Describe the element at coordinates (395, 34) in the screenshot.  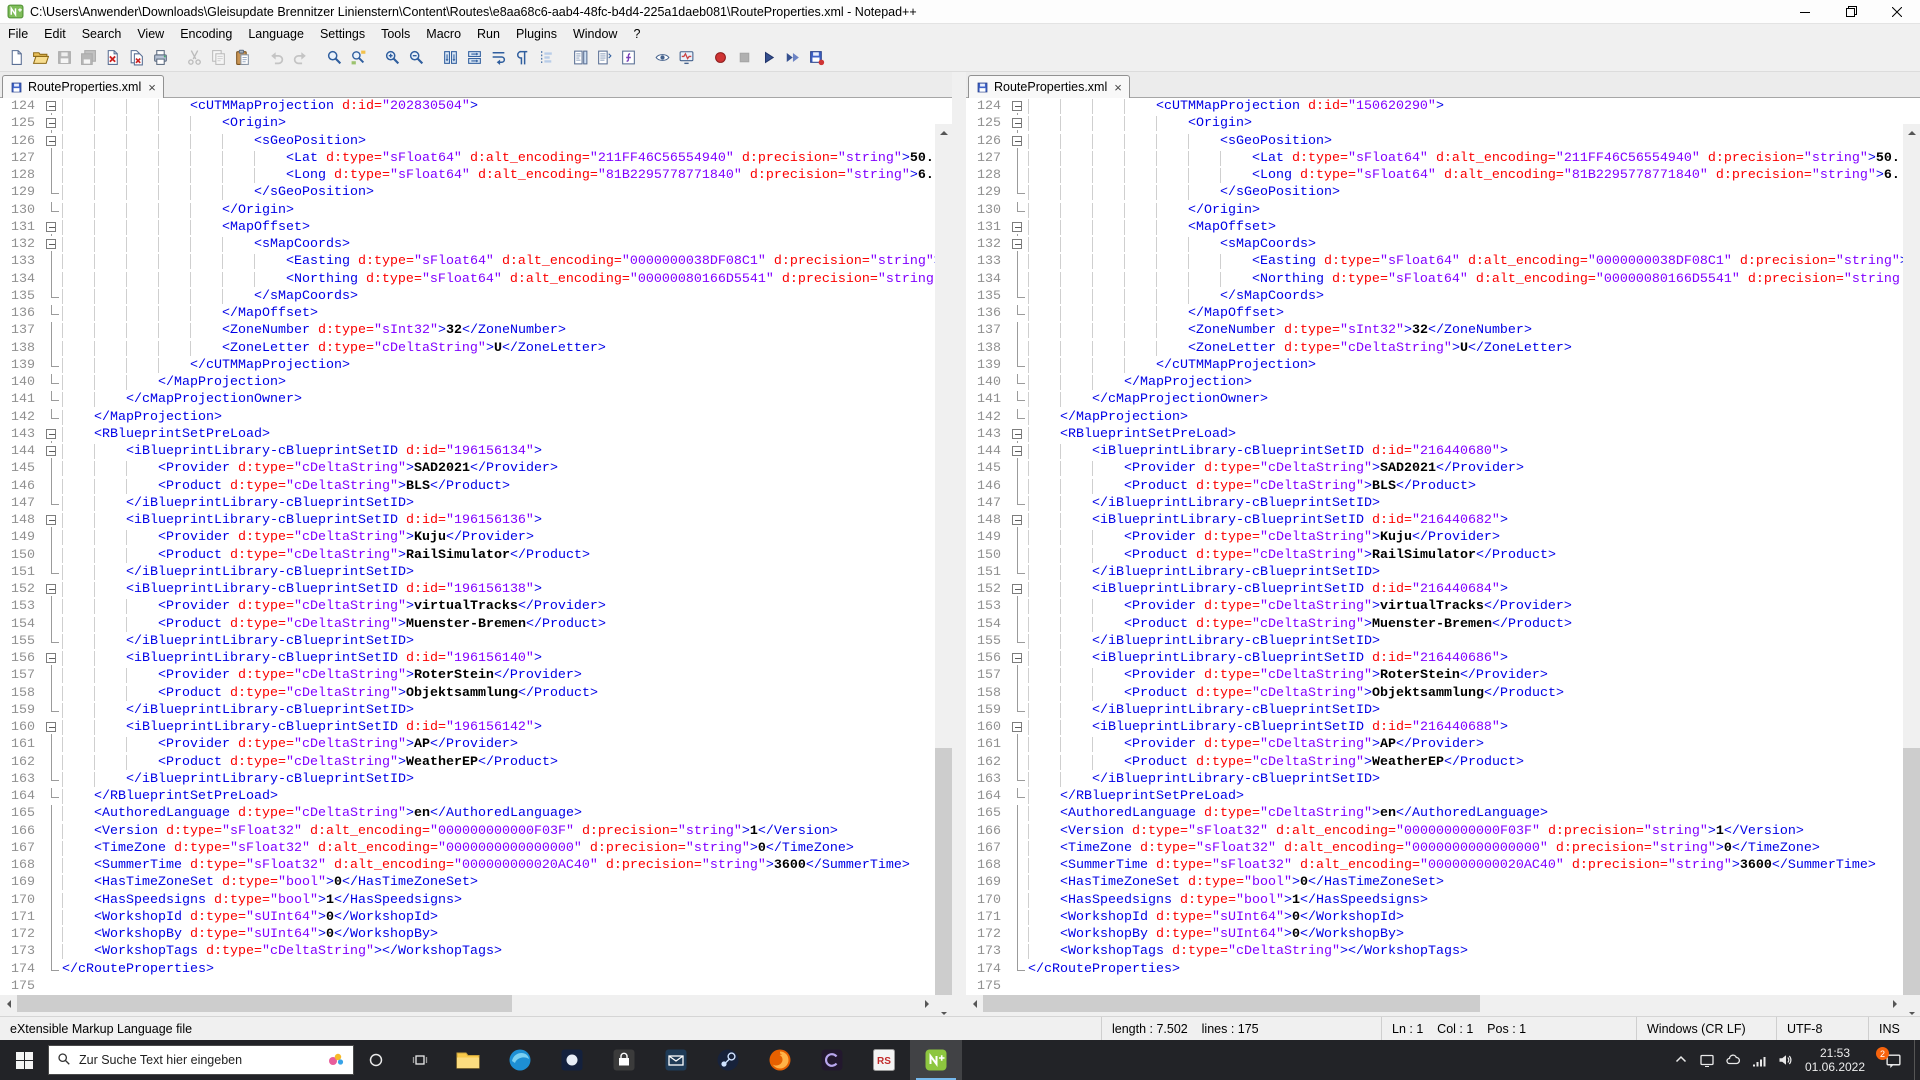
I see `menu-tools: Tools` at that location.